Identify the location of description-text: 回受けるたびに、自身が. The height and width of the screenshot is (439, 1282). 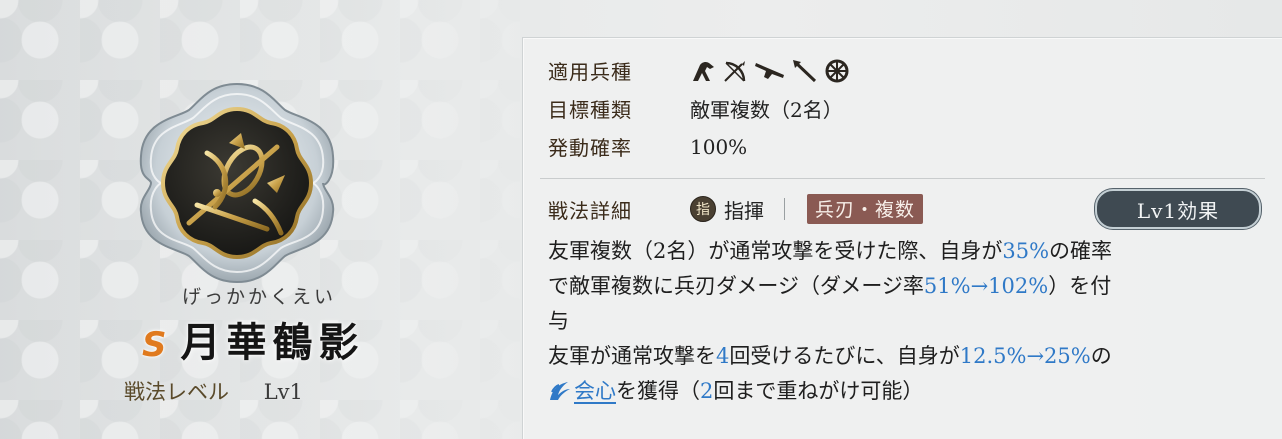
(844, 356).